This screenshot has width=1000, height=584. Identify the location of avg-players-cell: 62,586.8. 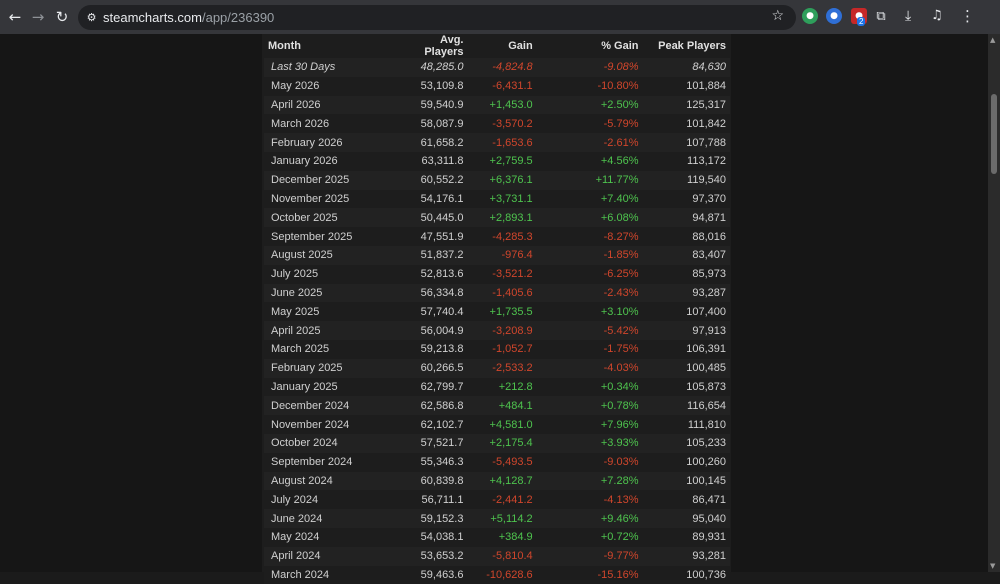
(431, 406).